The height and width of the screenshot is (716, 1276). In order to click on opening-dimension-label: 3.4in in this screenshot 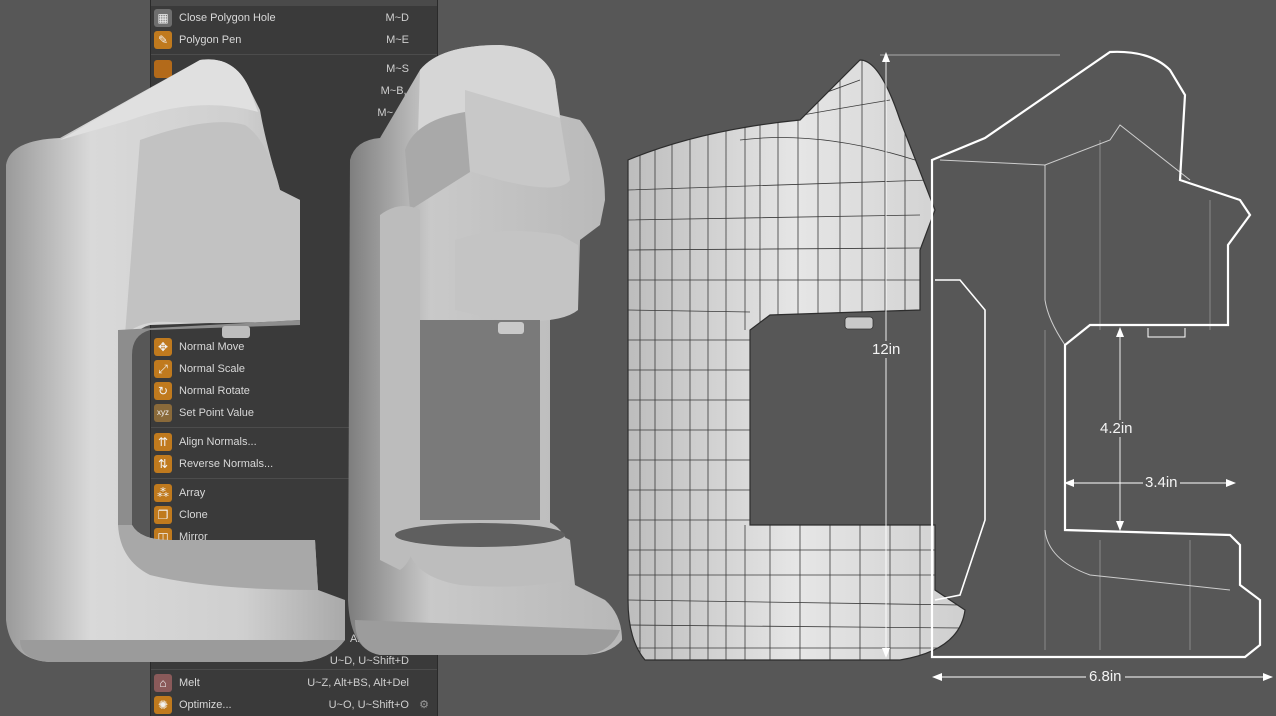, I will do `click(1161, 482)`.